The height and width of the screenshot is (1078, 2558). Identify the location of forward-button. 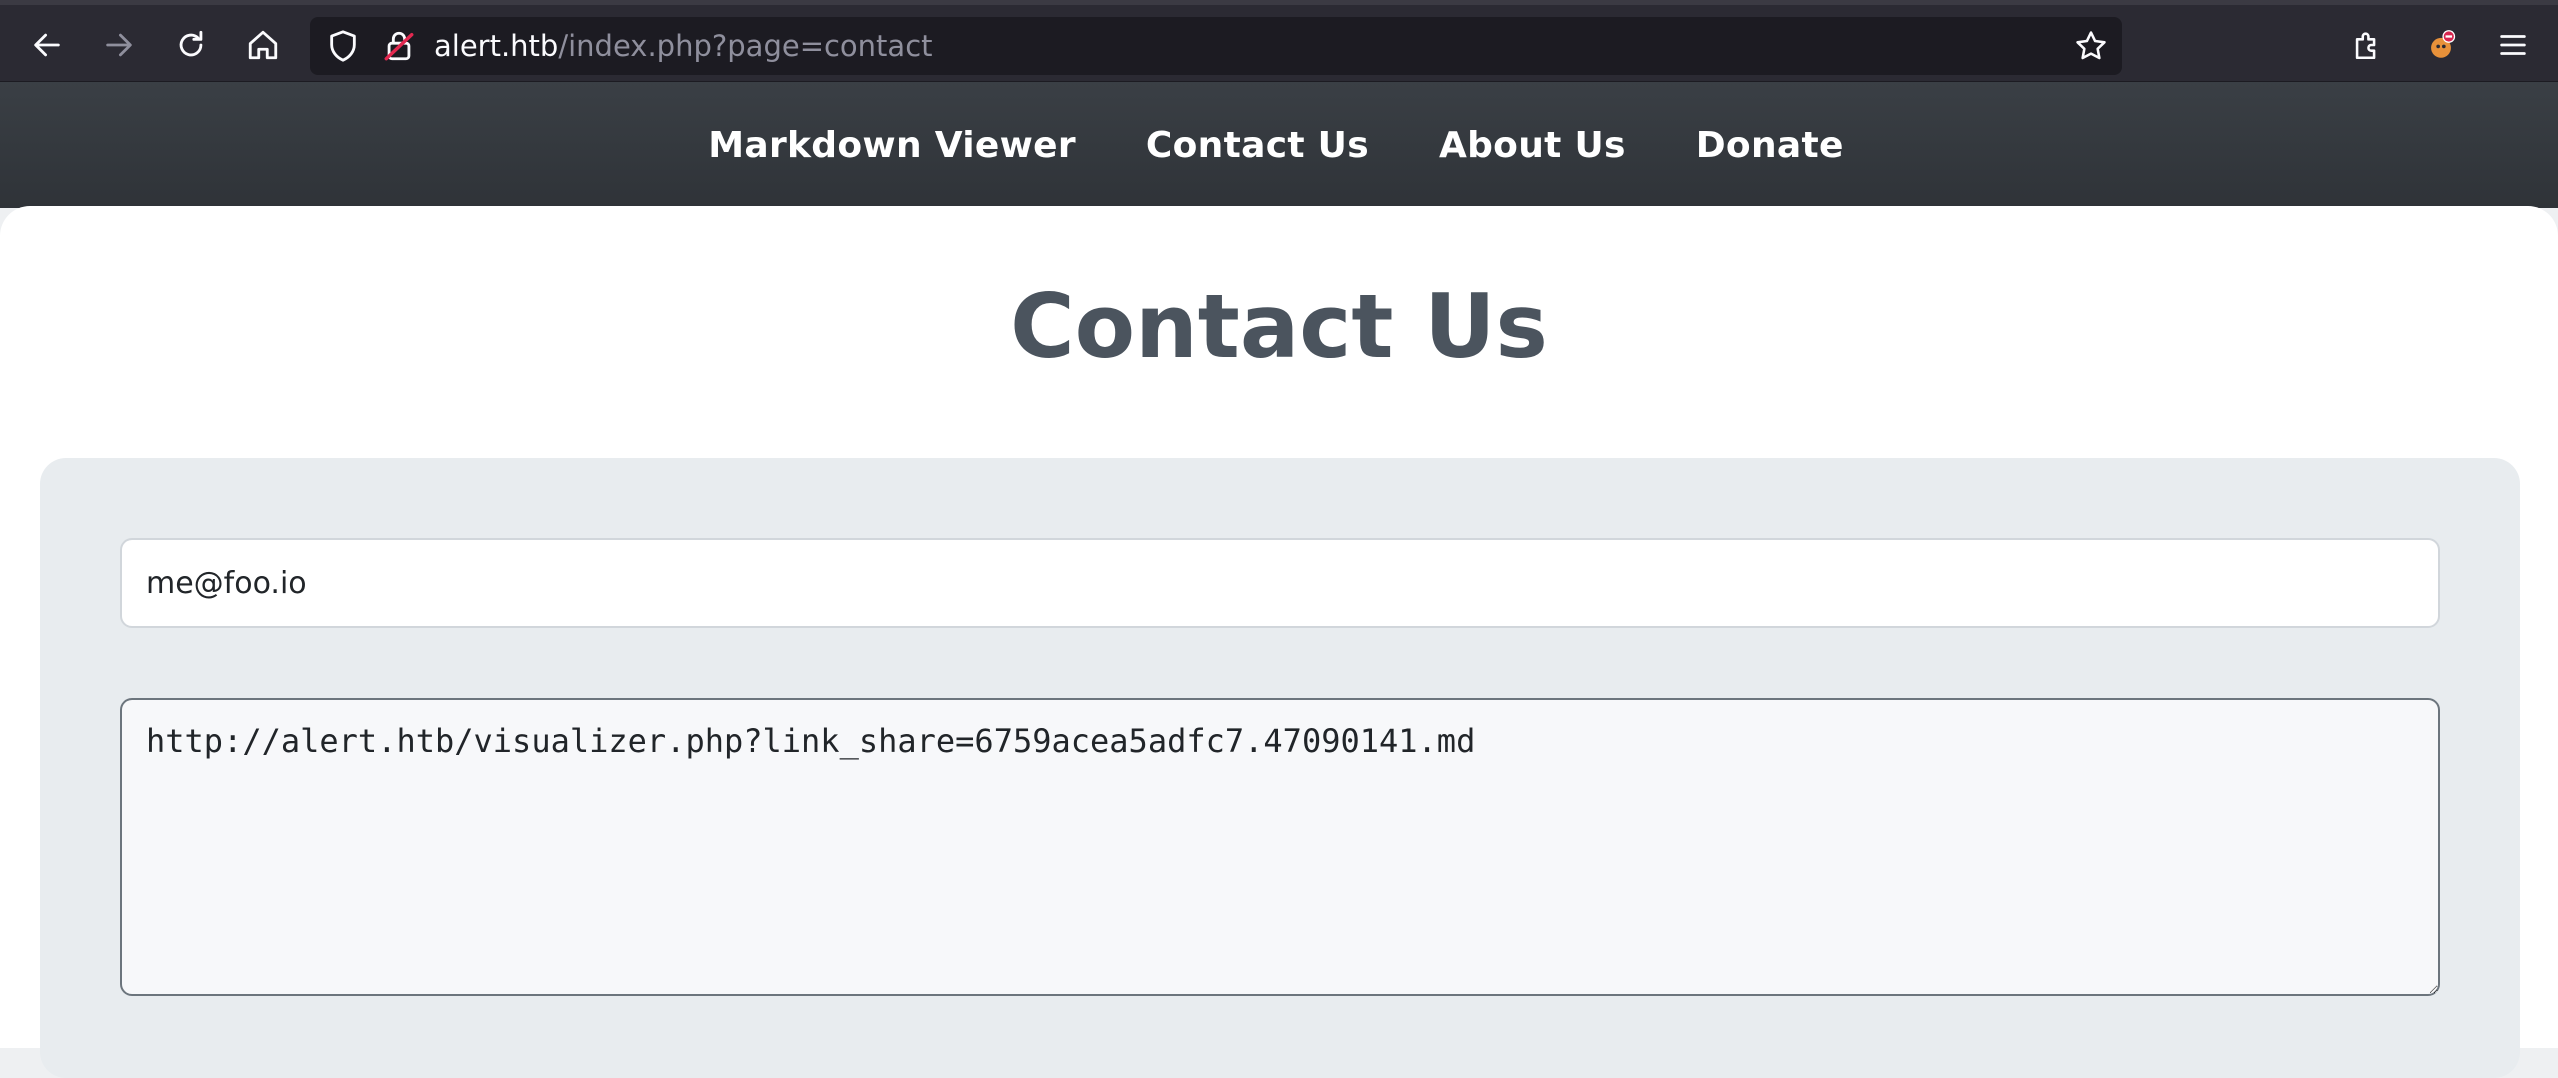
(119, 45).